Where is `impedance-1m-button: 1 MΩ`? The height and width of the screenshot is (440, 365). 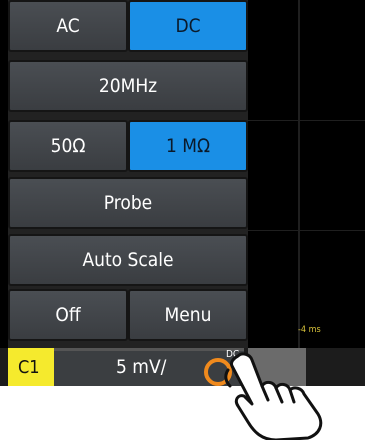 impedance-1m-button: 1 MΩ is located at coordinates (188, 146).